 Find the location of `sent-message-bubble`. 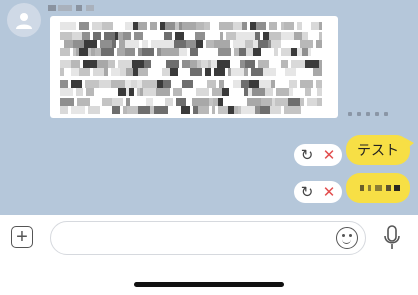

sent-message-bubble is located at coordinates (378, 188).